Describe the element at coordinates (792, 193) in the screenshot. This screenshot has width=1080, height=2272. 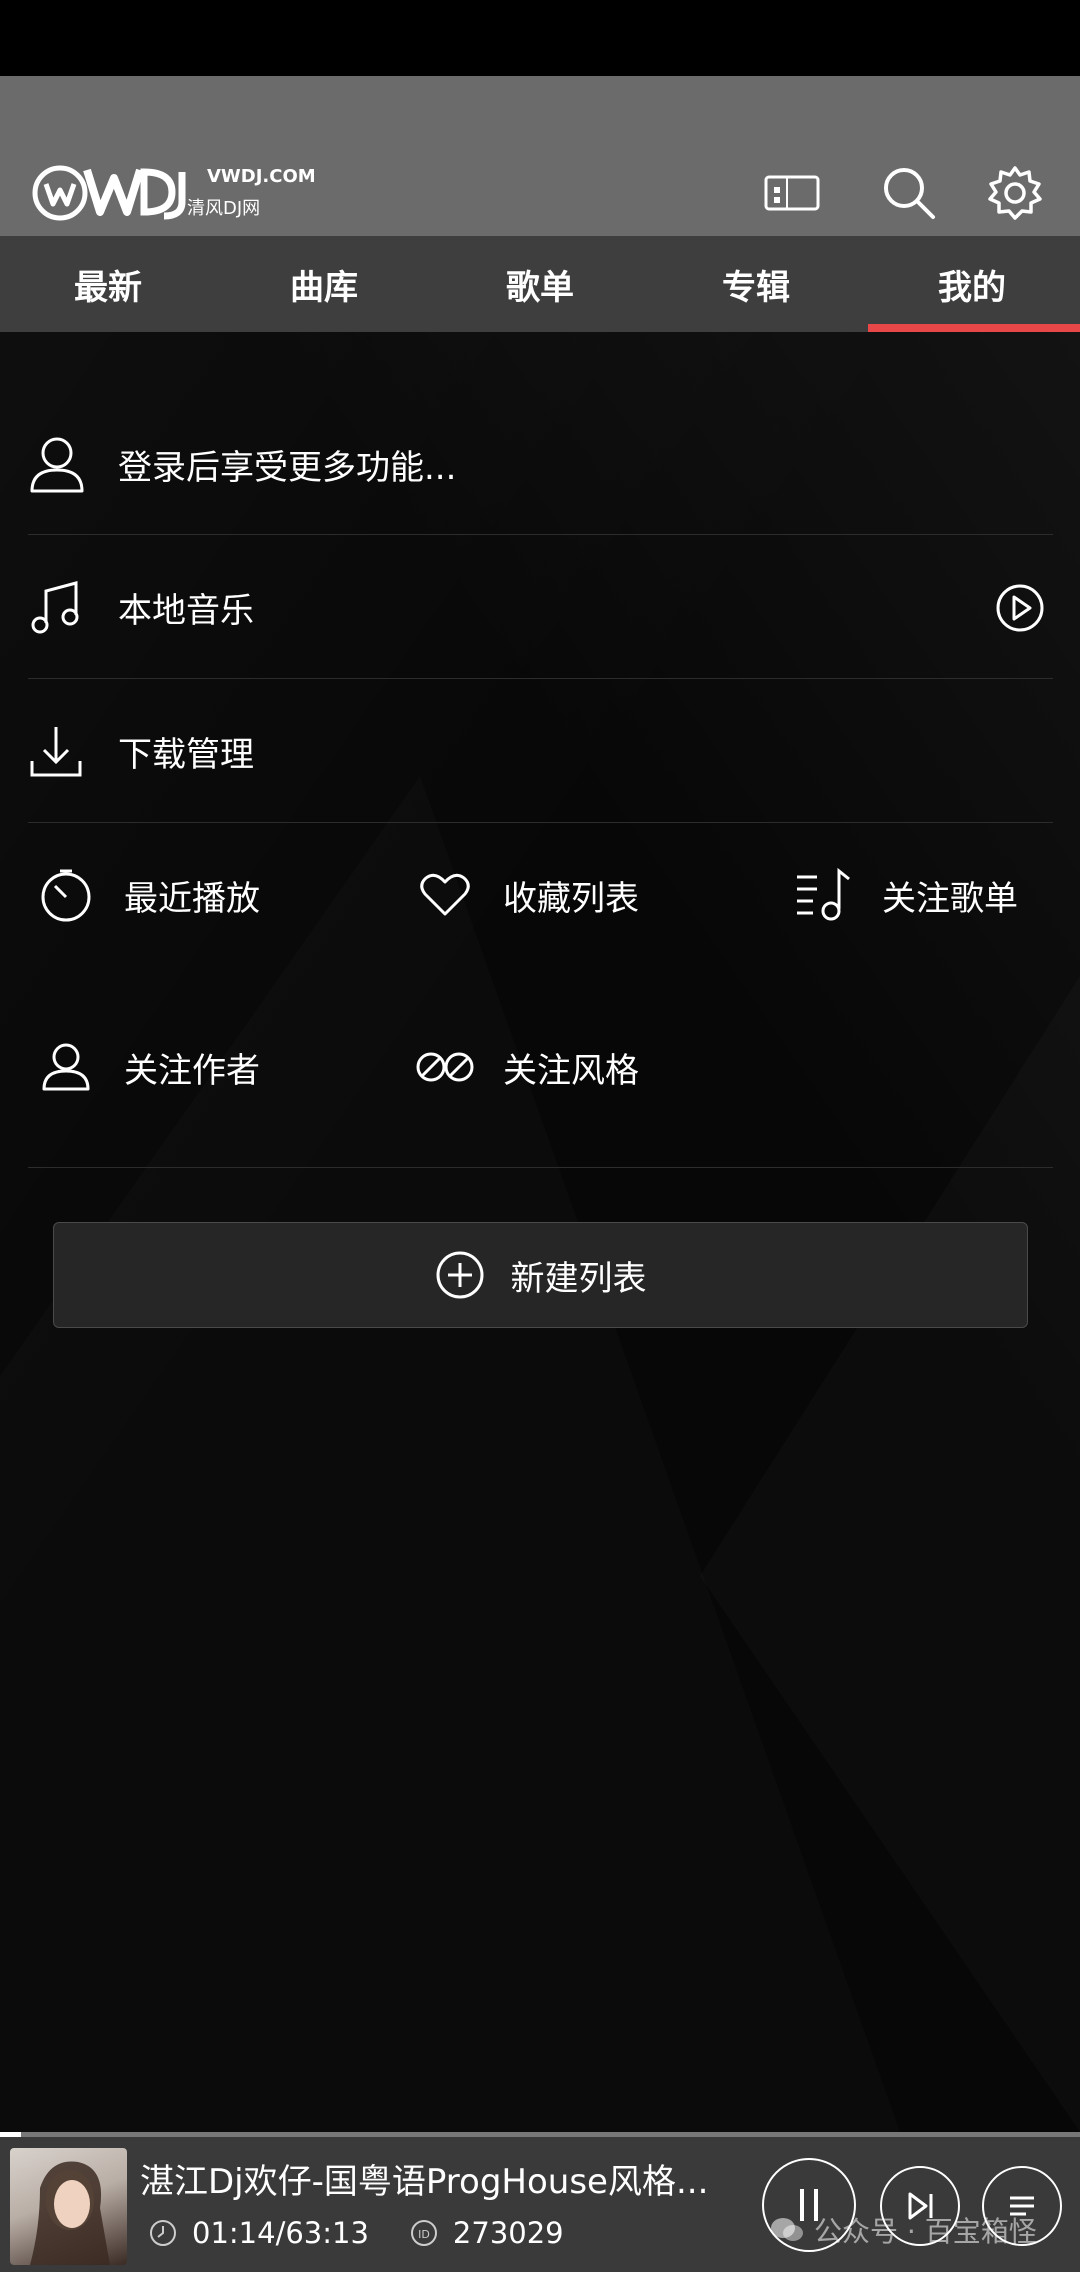
I see `cast-icon` at that location.